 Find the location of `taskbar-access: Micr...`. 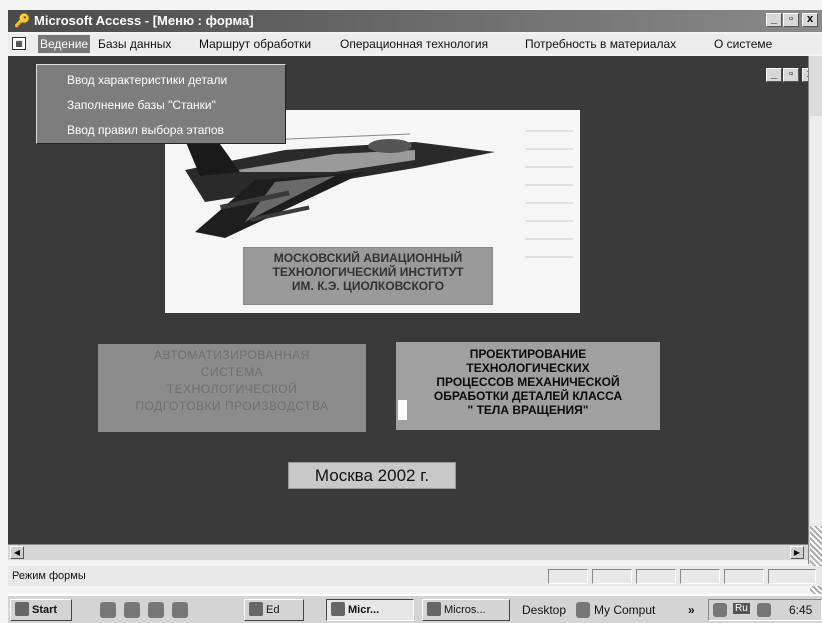

taskbar-access: Micr... is located at coordinates (370, 610).